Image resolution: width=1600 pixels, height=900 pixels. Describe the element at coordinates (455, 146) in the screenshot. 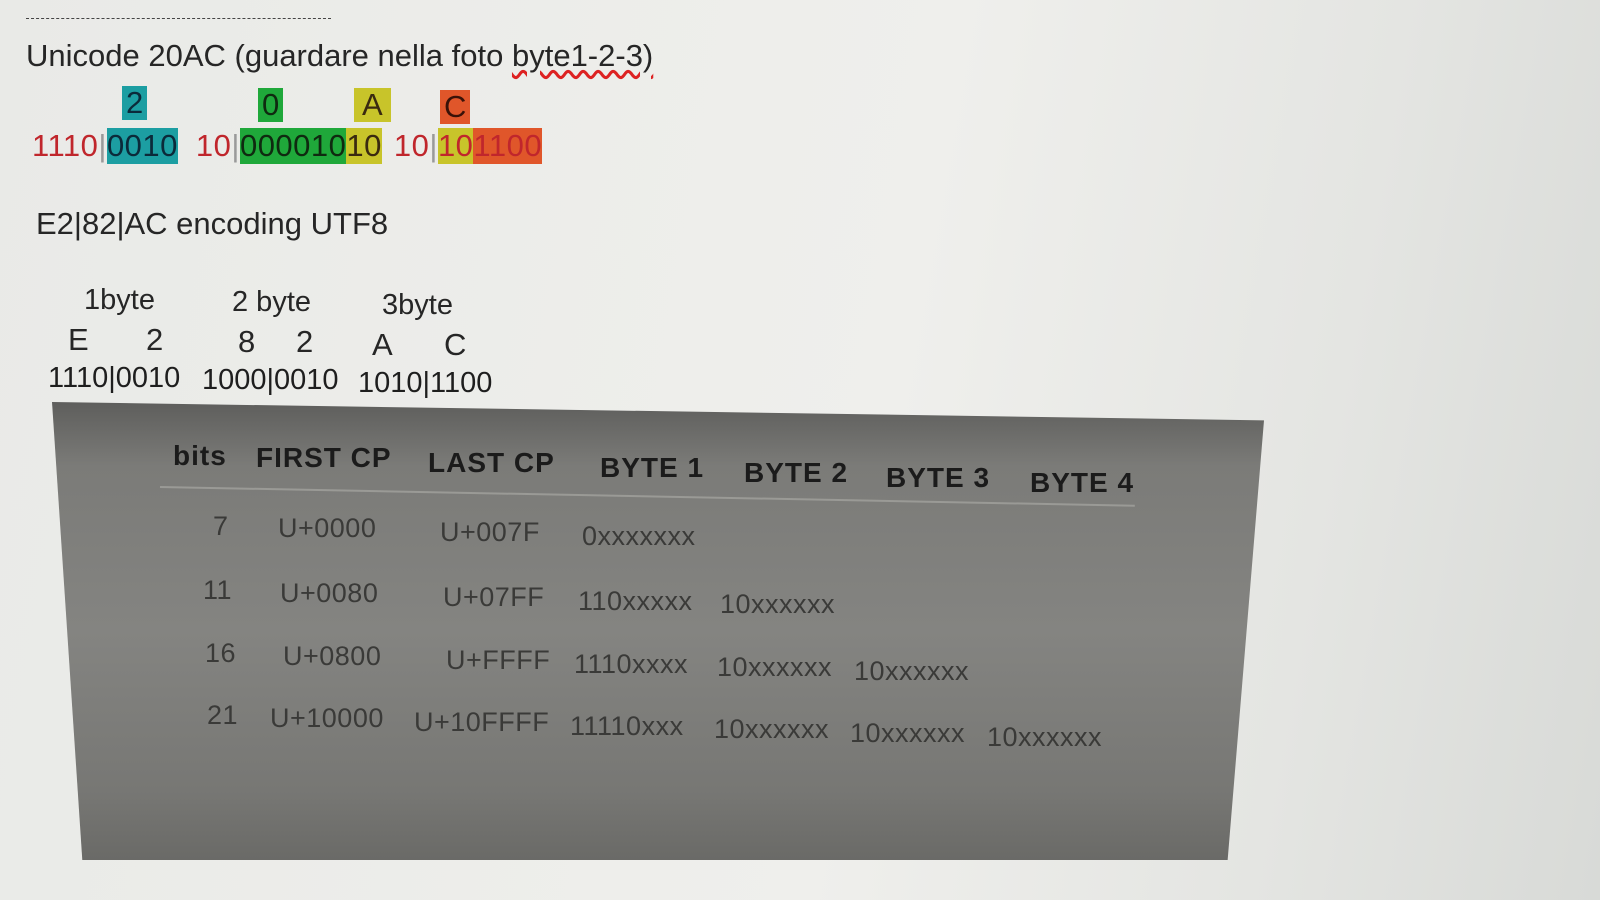

I see `binary-seg-yellow-b: 10` at that location.